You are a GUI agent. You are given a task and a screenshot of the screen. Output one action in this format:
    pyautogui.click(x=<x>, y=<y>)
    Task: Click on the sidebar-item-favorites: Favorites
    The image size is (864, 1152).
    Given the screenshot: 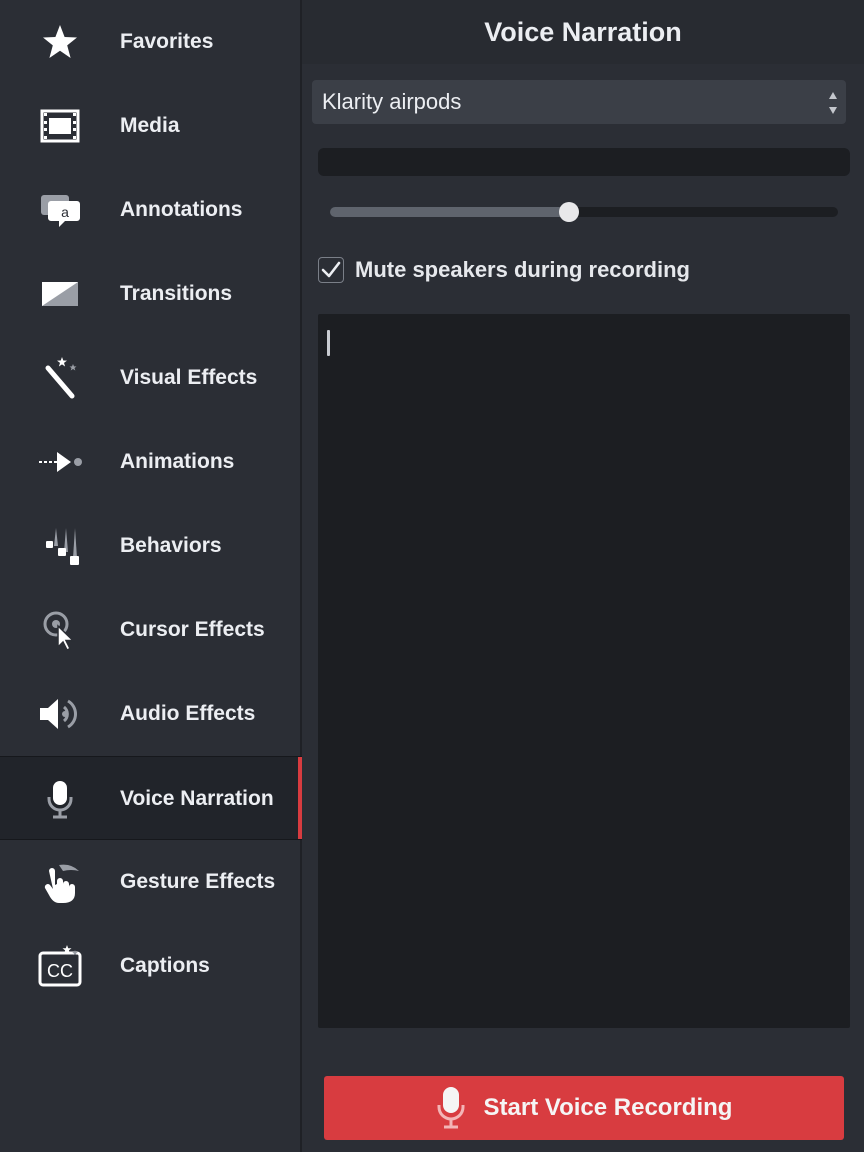 What is the action you would take?
    pyautogui.click(x=151, y=42)
    